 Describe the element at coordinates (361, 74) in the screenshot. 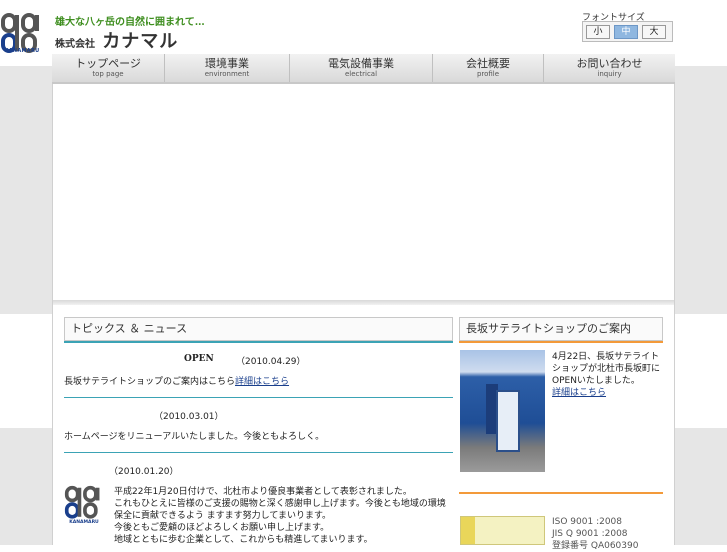

I see `nav-label-en: electrical` at that location.